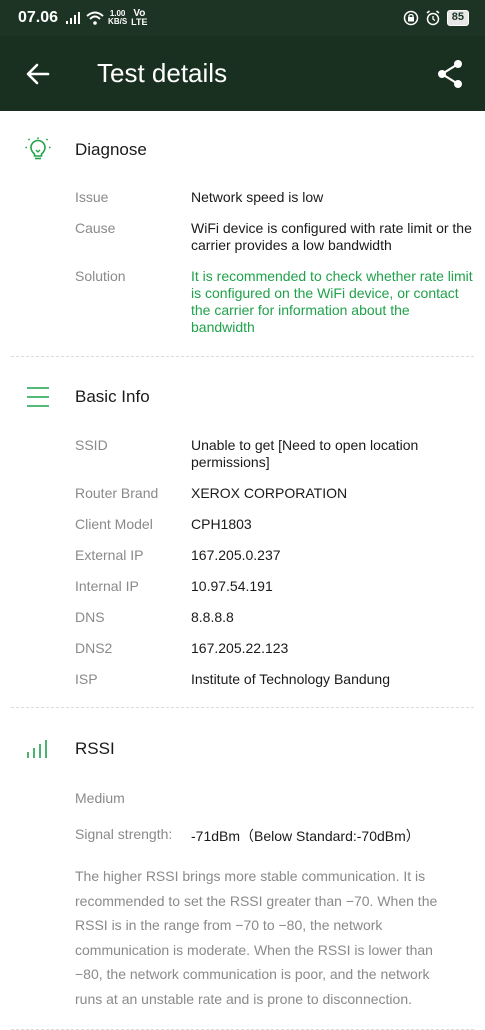 The image size is (485, 1030). I want to click on status-left-icons: 1.00 KB/S Vo LTE, so click(107, 18).